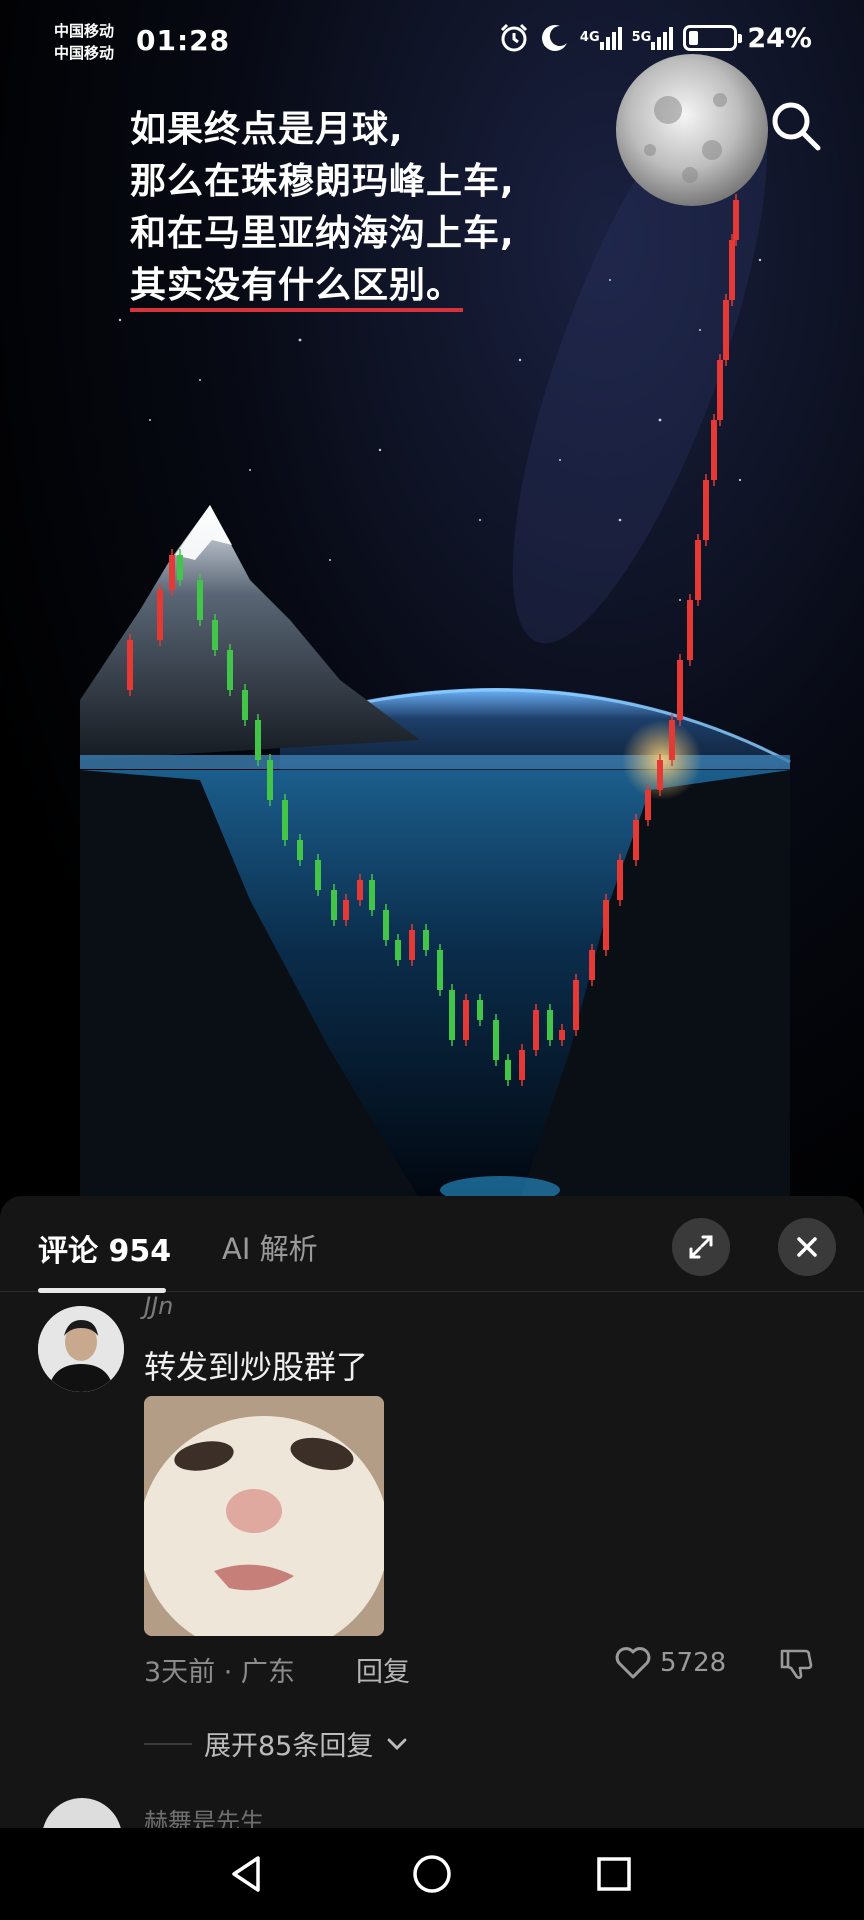 This screenshot has height=1920, width=864. I want to click on network-4g: 4G, so click(589, 37).